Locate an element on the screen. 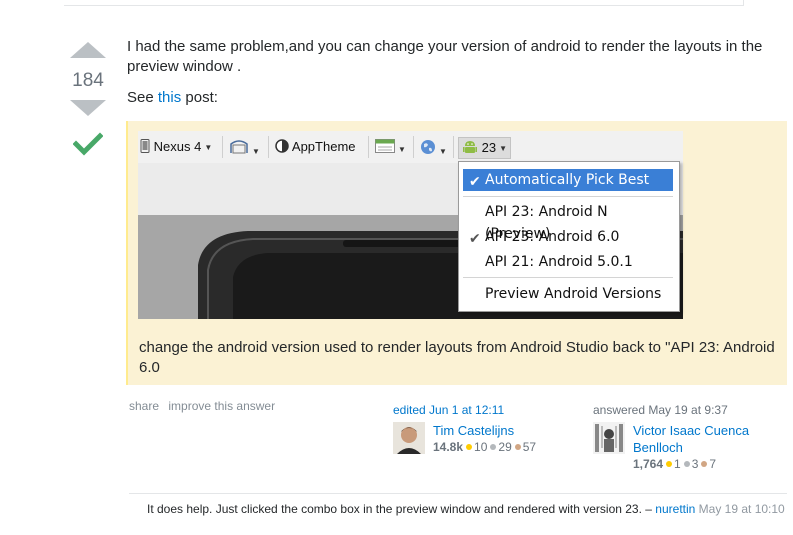 Image resolution: width=793 pixels, height=535 pixels. comment-date: May 19 at 10:10 is located at coordinates (742, 509).